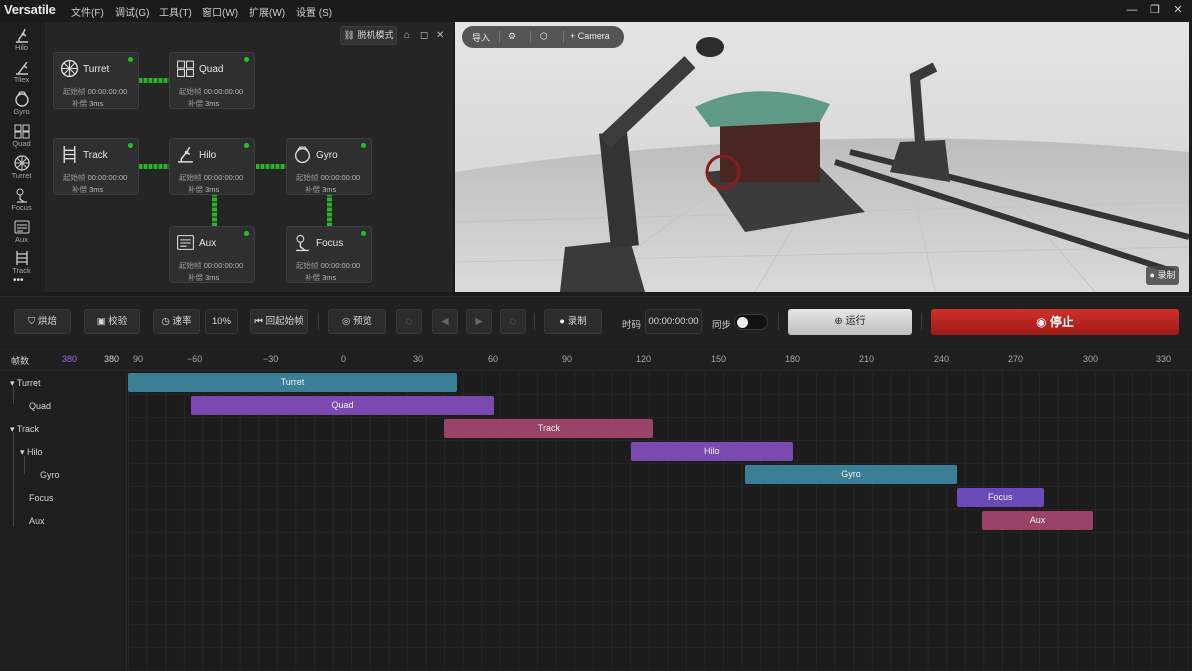 The image size is (1192, 671). What do you see at coordinates (573, 321) in the screenshot?
I see `record-button: ● 录制` at bounding box center [573, 321].